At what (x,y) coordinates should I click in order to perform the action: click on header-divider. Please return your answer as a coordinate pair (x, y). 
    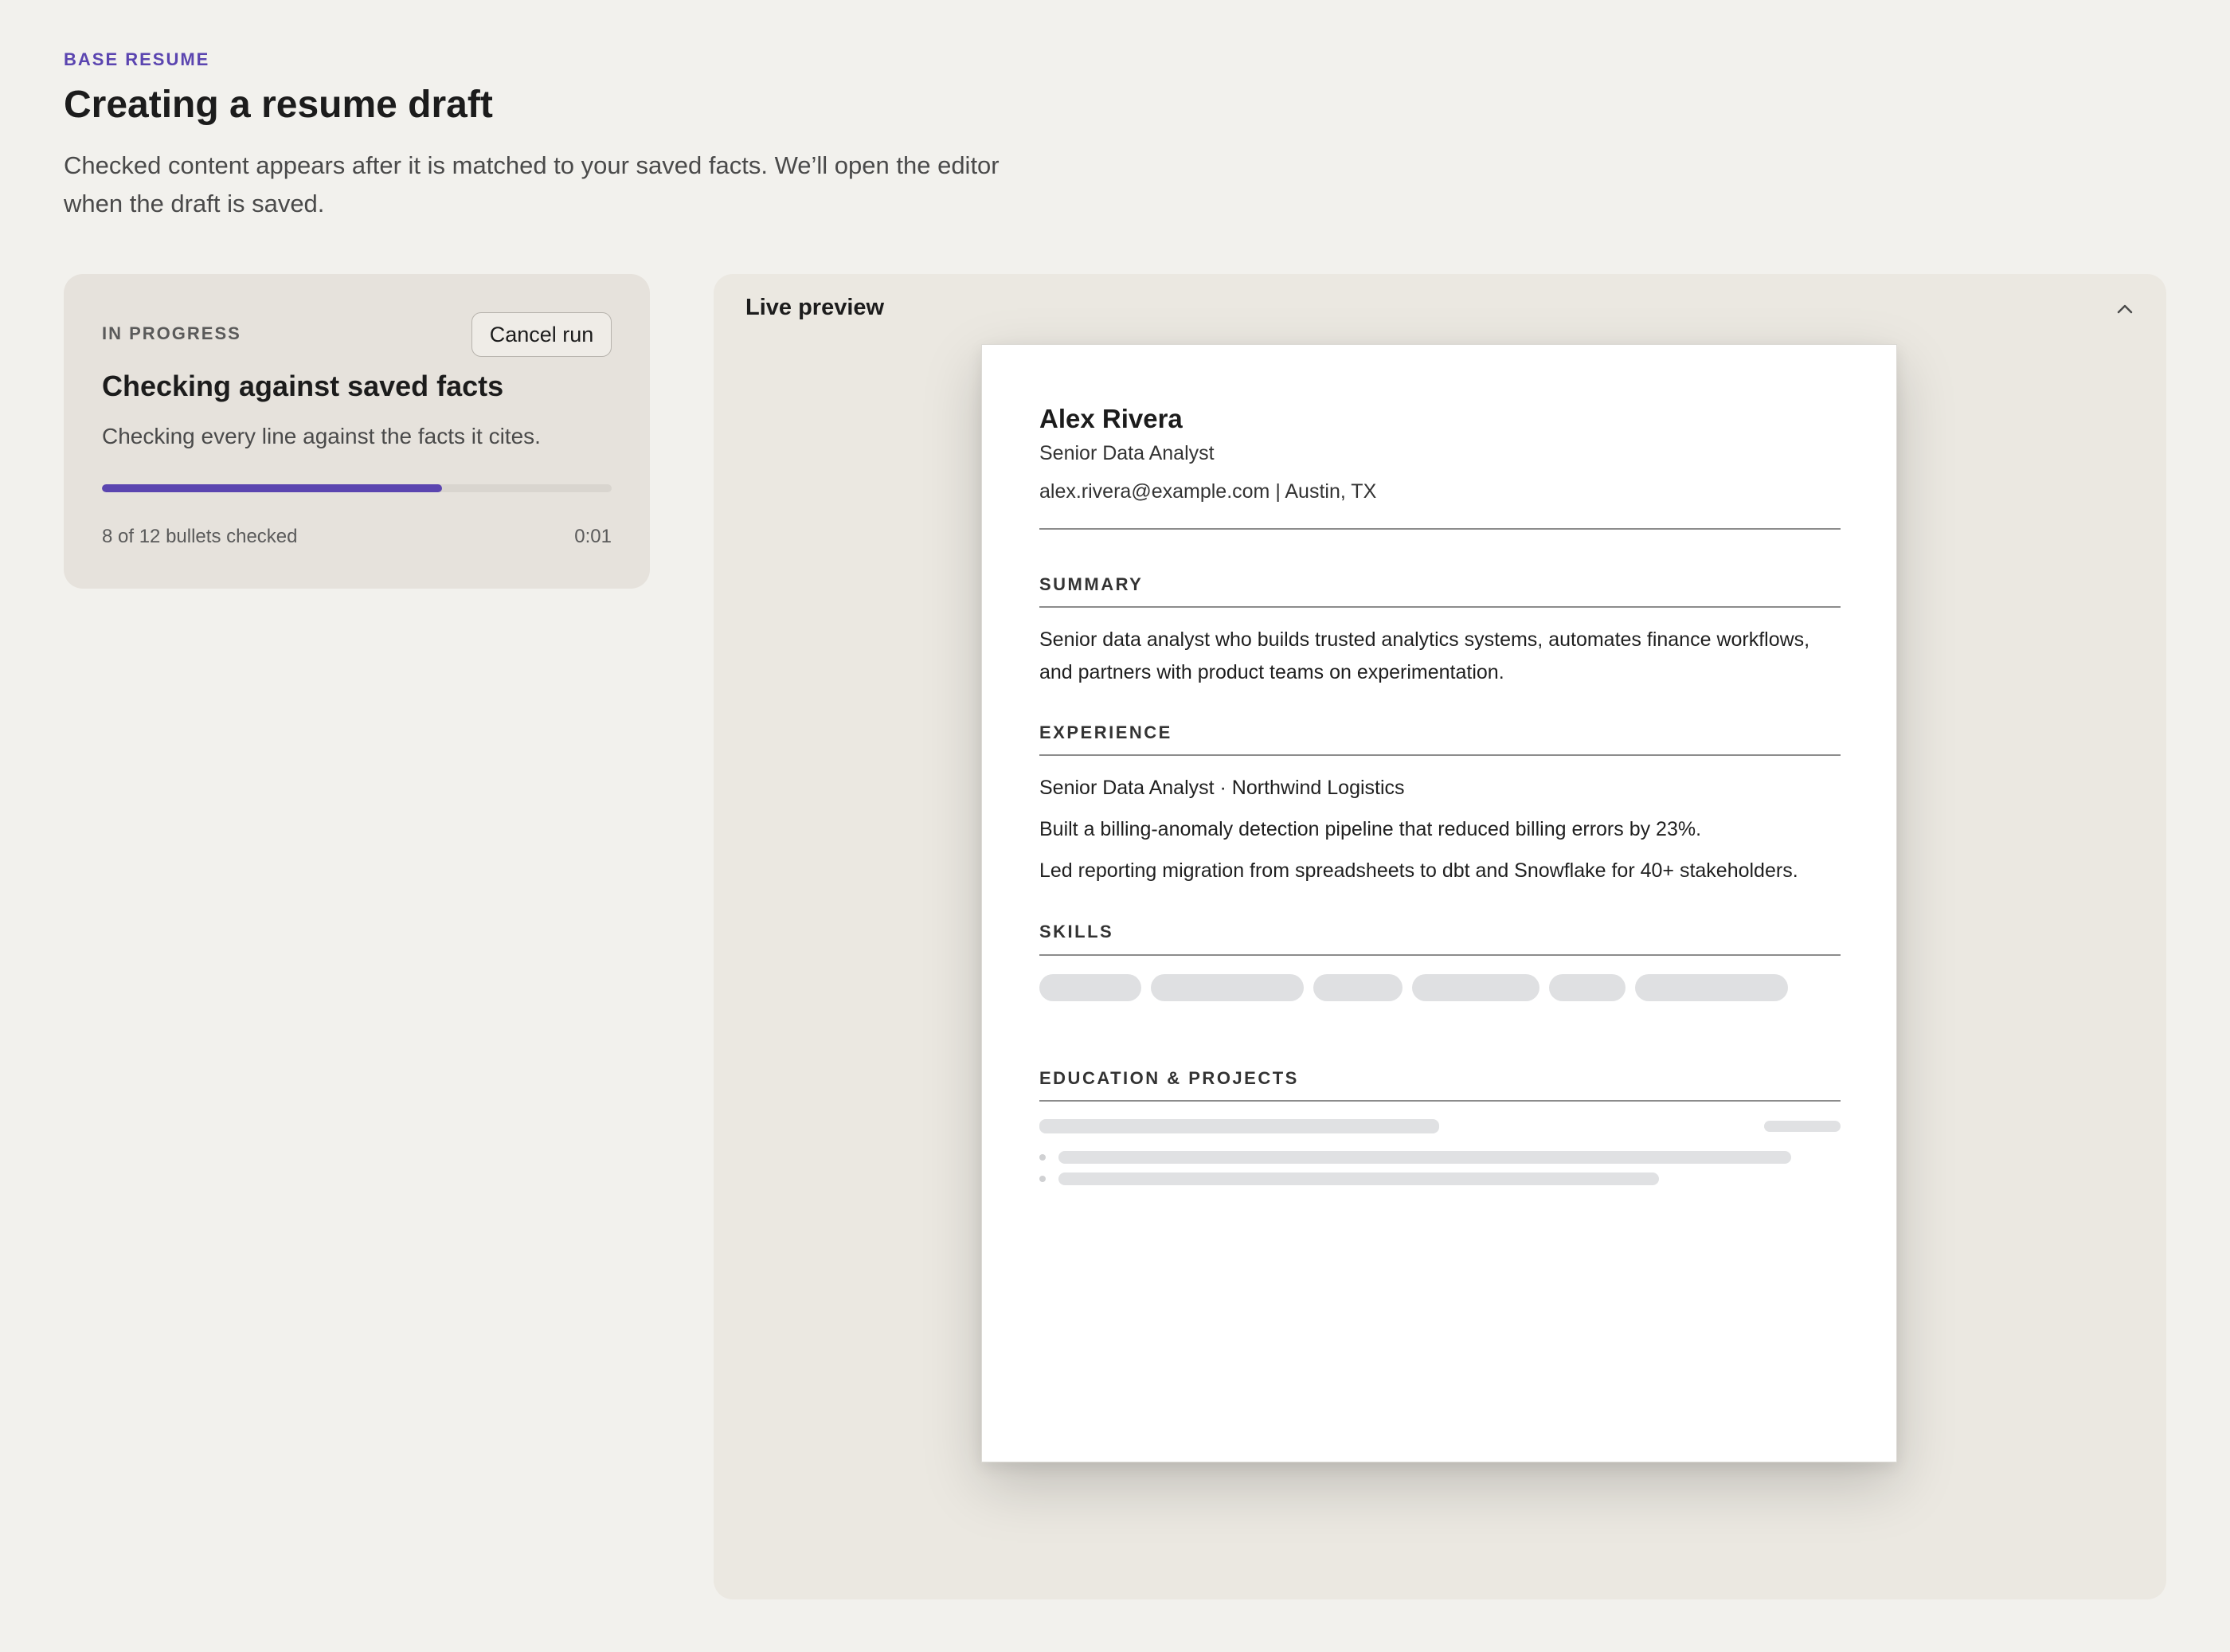
    Looking at the image, I should click on (1440, 529).